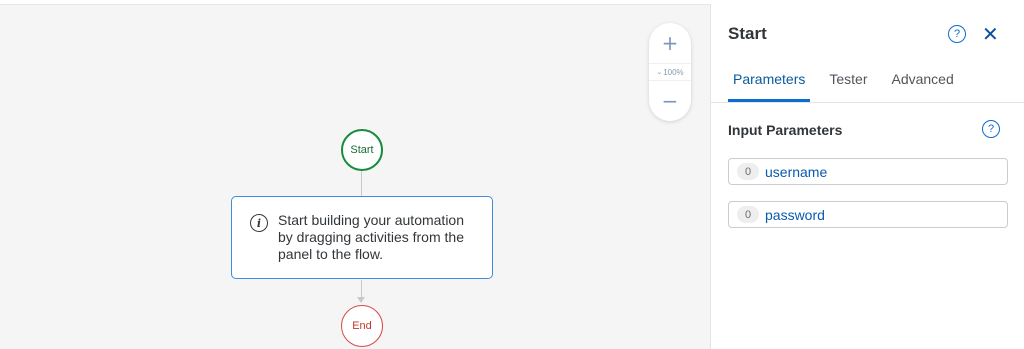  I want to click on param-name: username, so click(796, 171).